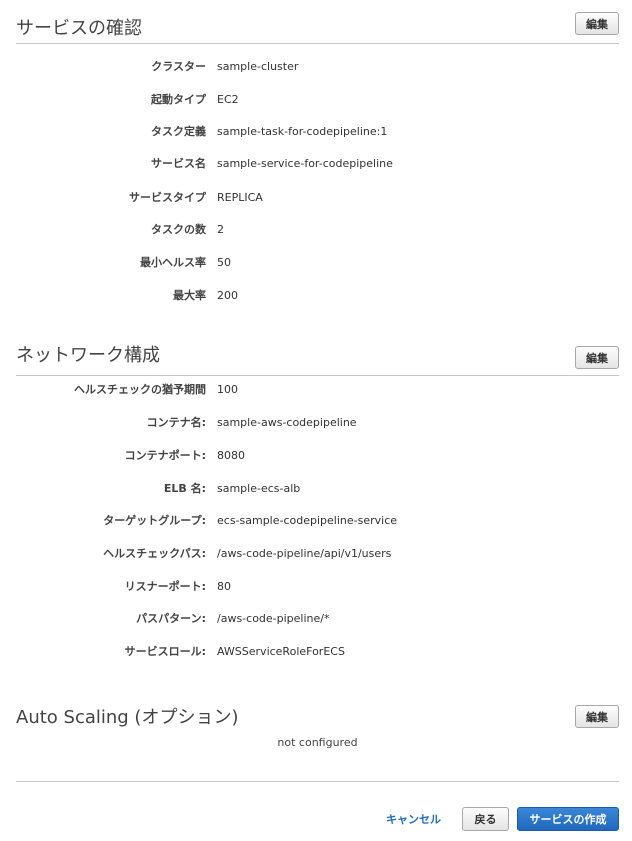 The width and height of the screenshot is (632, 841). Describe the element at coordinates (281, 651) in the screenshot. I see `detail-value: AWSServiceRoleForECS` at that location.